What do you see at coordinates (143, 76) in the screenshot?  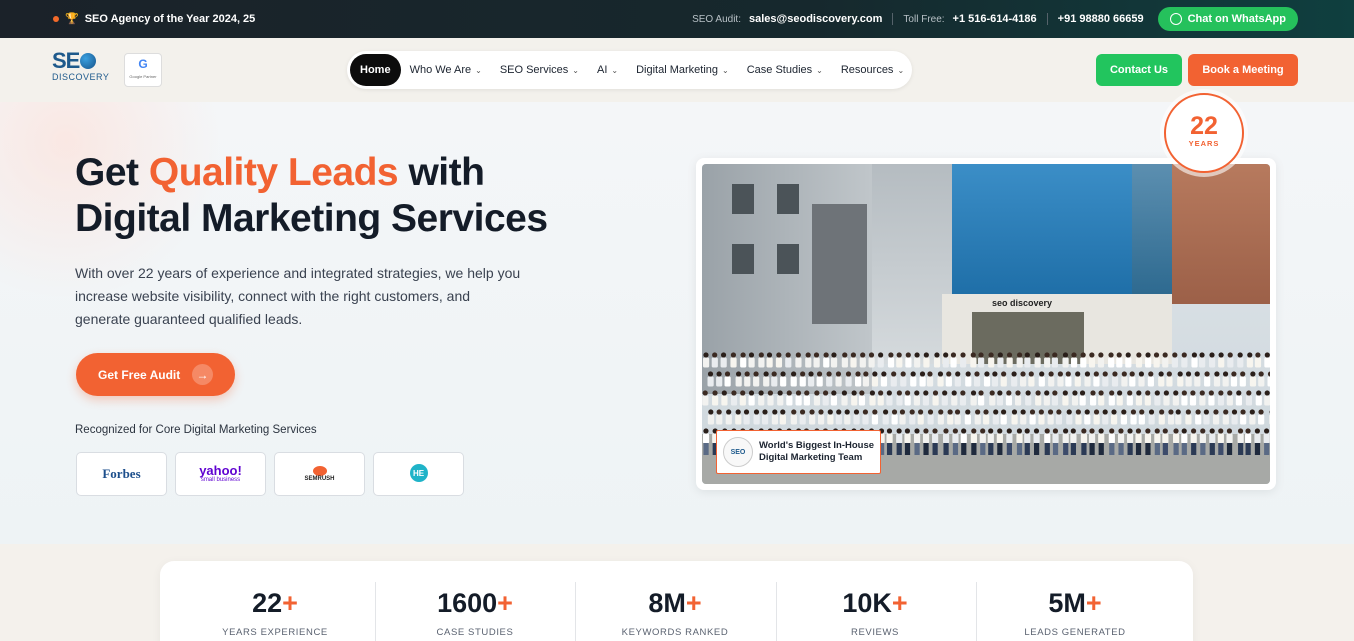 I see `google-partner-text: Google Partner` at bounding box center [143, 76].